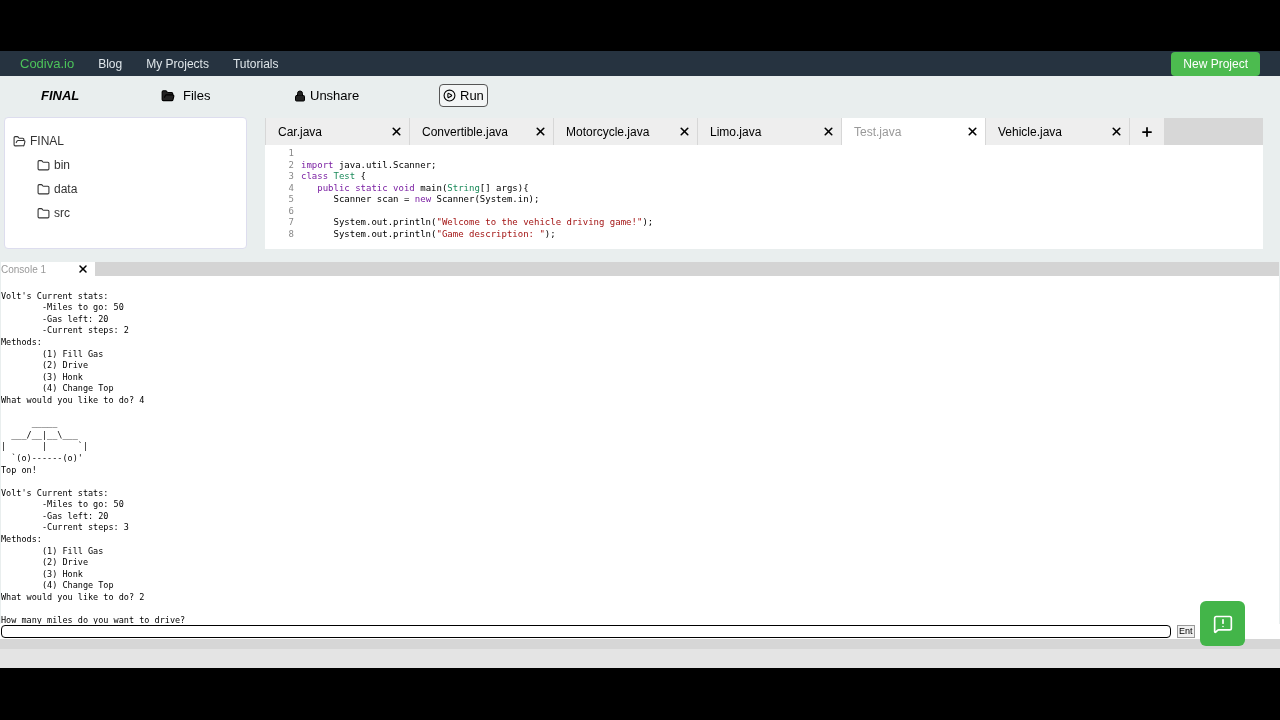 This screenshot has height=720, width=1280. Describe the element at coordinates (368, 165) in the screenshot. I see `code-line: import java.util.Scanner;` at that location.